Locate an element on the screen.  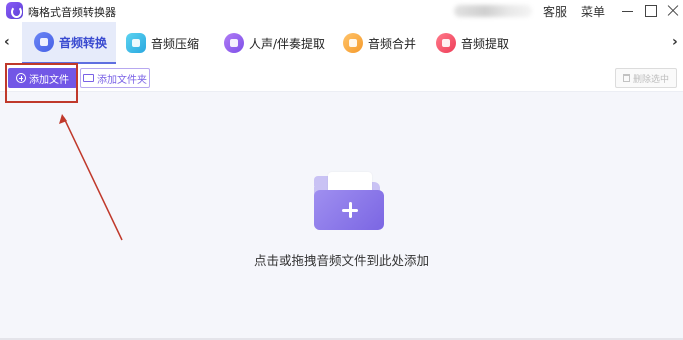
close-icon is located at coordinates (673, 11).